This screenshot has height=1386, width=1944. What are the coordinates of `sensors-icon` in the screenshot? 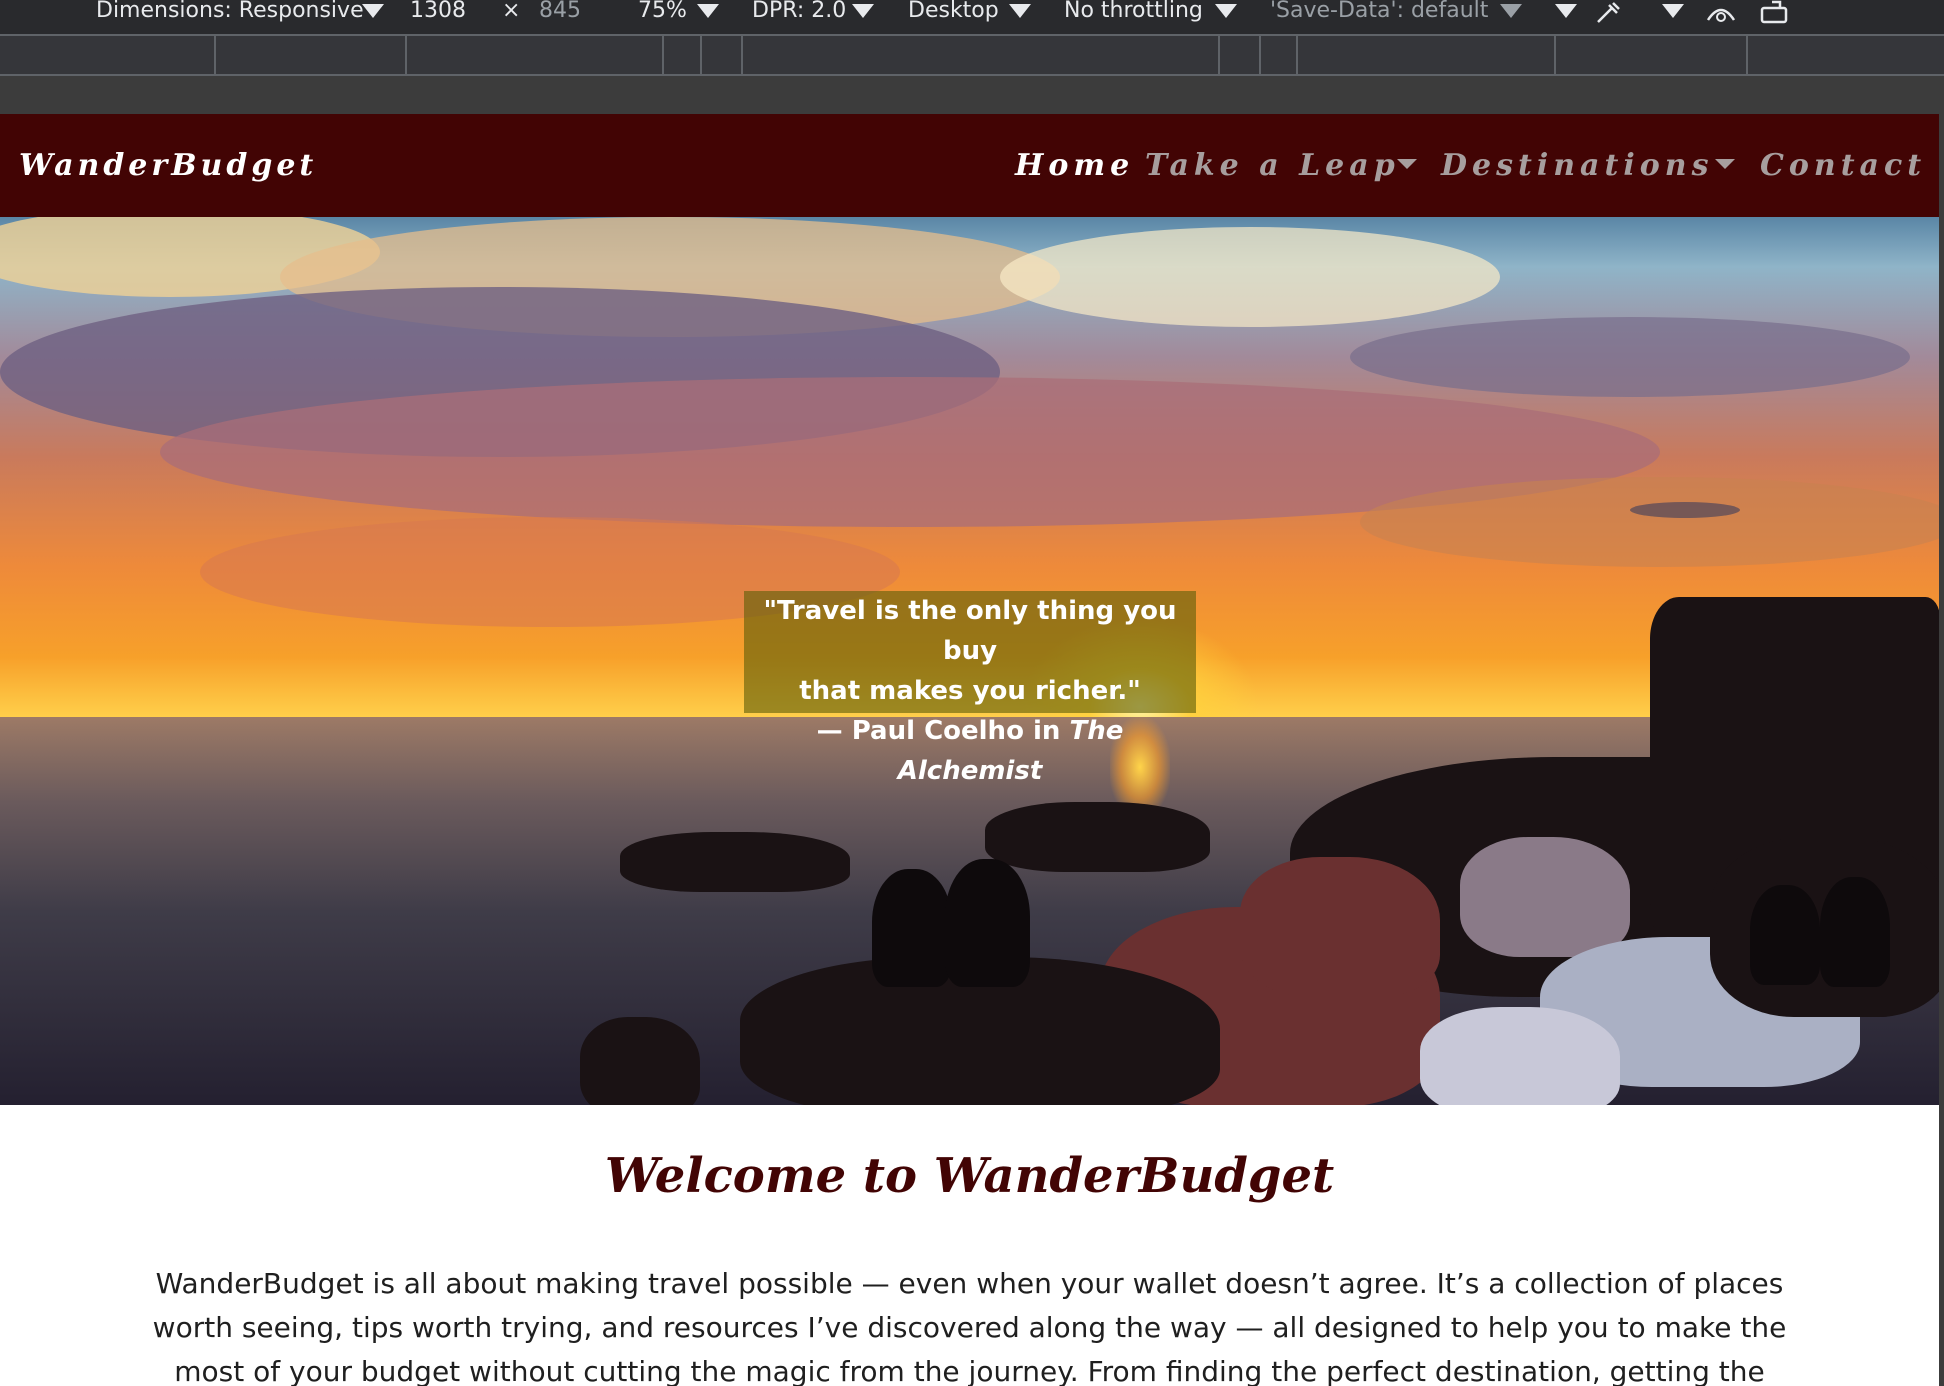 It's located at (1721, 12).